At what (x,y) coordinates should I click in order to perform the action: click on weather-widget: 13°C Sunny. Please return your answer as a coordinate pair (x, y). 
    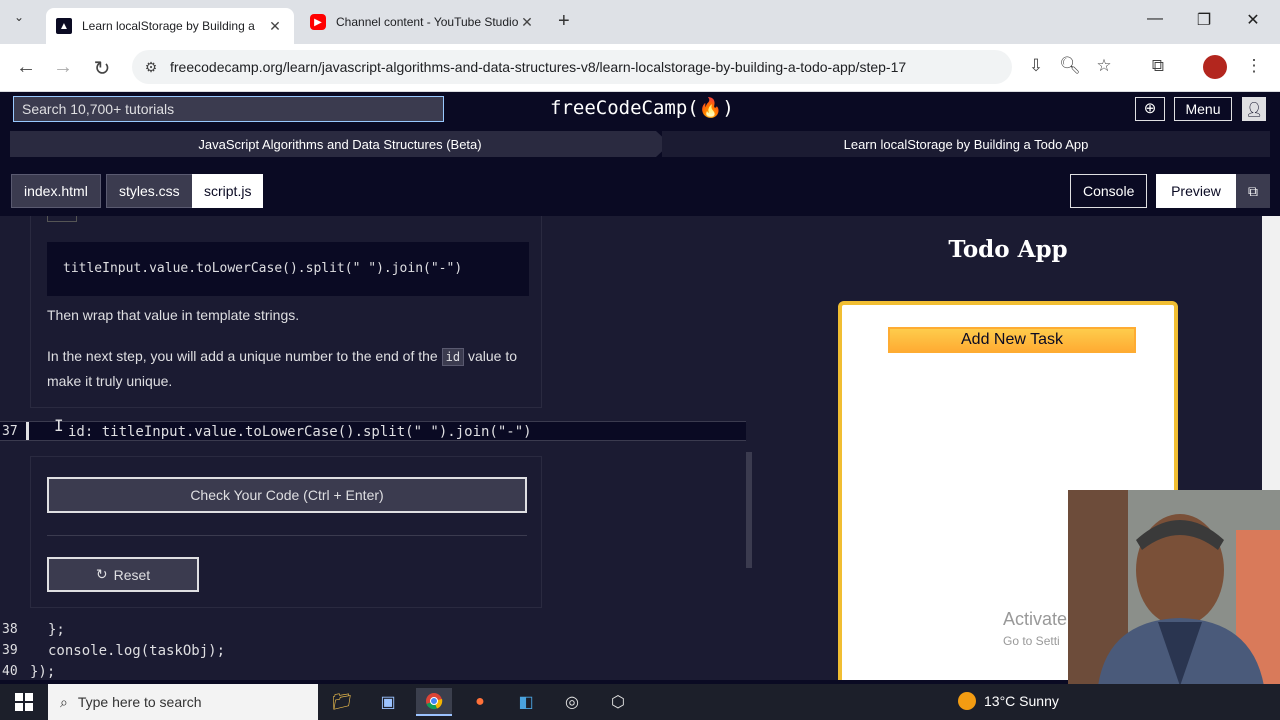
    Looking at the image, I should click on (1008, 701).